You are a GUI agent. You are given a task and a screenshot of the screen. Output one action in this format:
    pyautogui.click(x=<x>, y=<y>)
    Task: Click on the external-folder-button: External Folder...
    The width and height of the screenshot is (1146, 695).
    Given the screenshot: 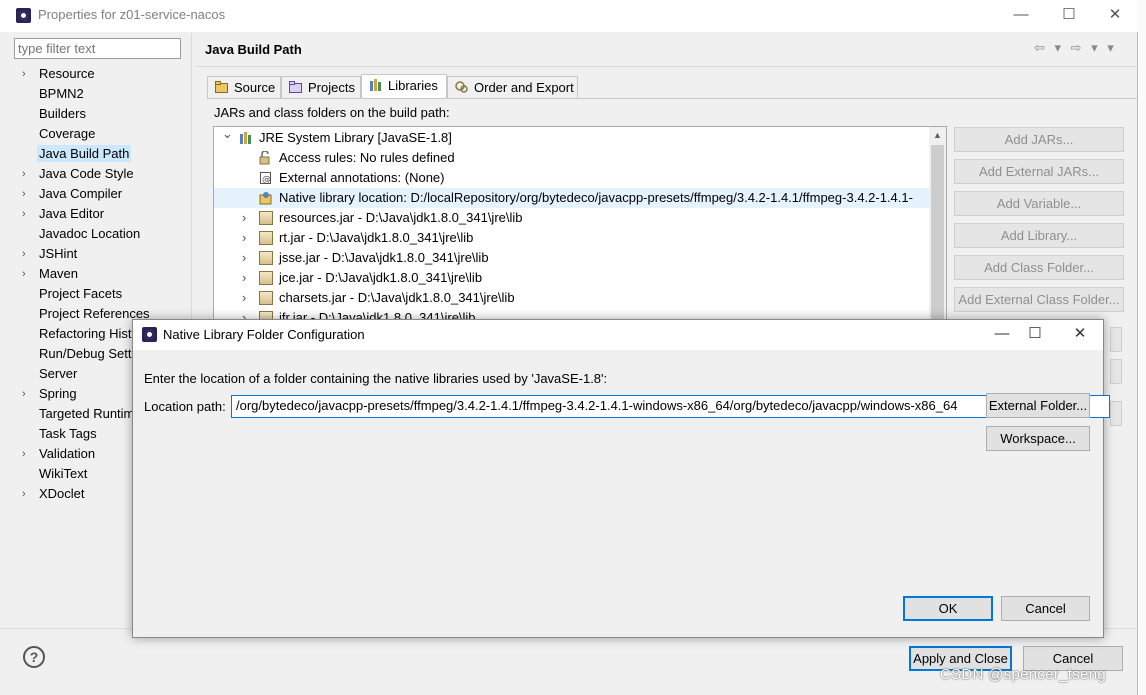 What is the action you would take?
    pyautogui.click(x=1038, y=405)
    